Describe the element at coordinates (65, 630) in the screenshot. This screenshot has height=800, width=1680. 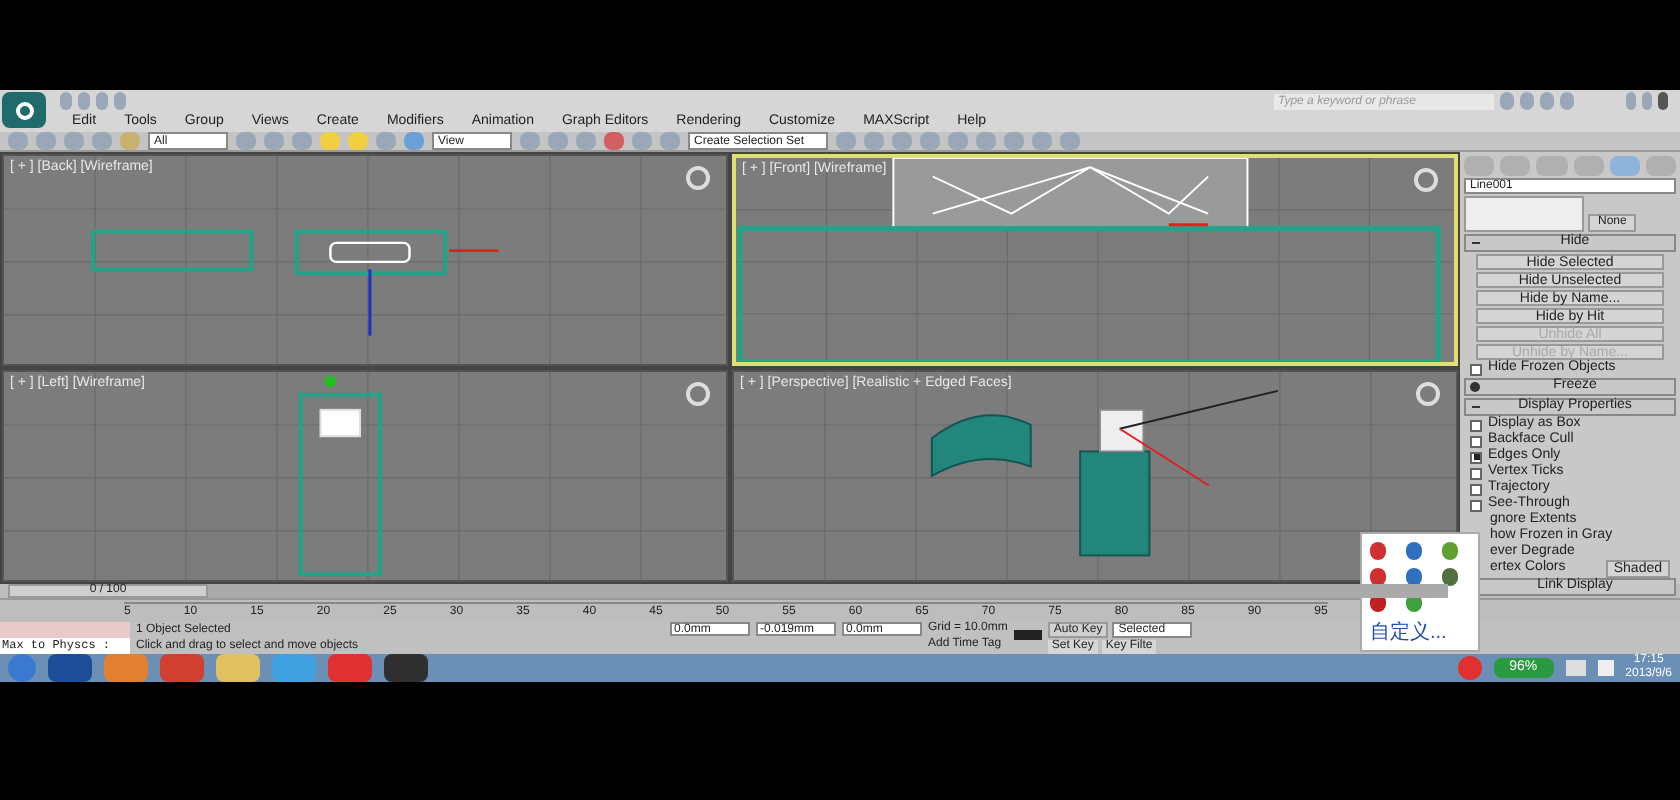
I see `mini-listener-field` at that location.